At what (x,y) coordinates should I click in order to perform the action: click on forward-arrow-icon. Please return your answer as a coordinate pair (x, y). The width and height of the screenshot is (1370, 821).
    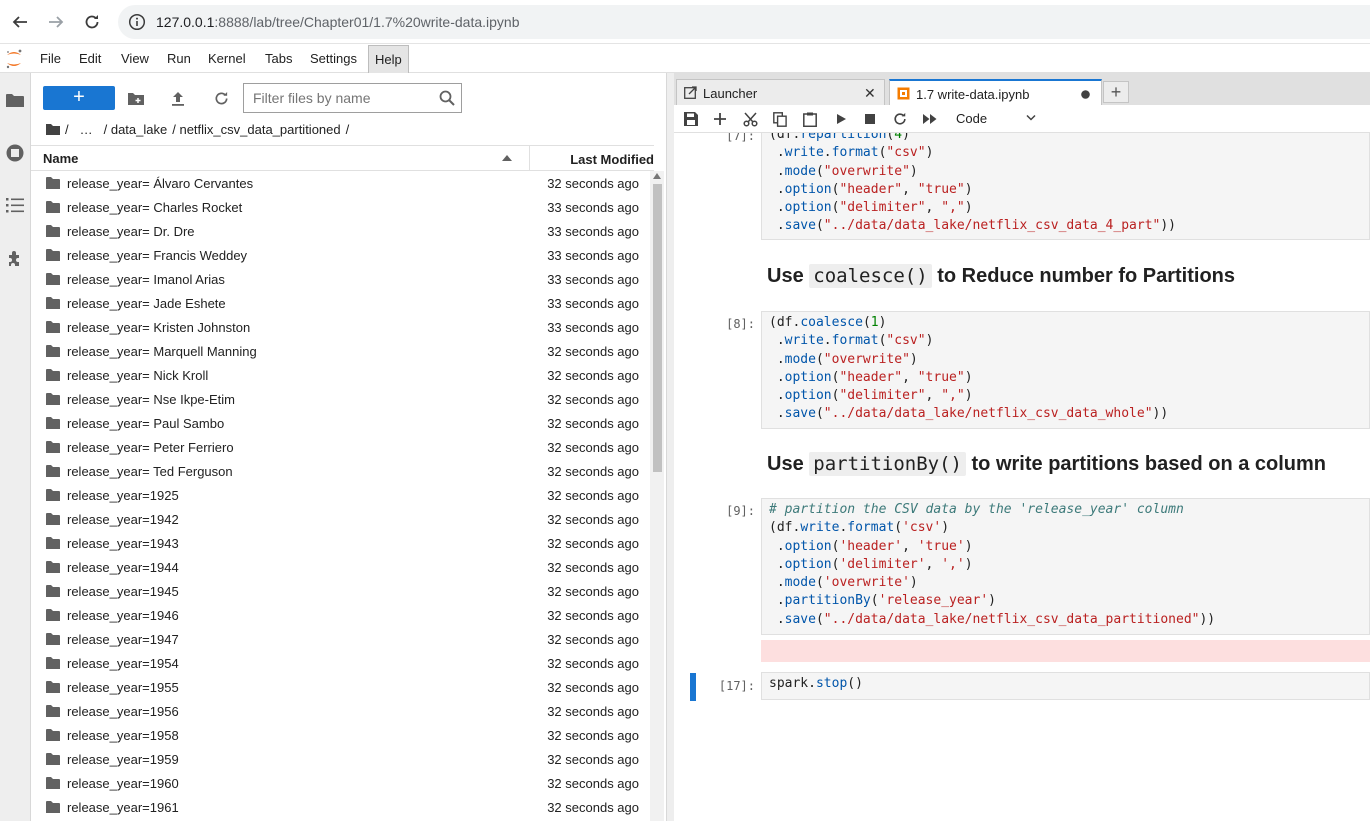
    Looking at the image, I should click on (56, 22).